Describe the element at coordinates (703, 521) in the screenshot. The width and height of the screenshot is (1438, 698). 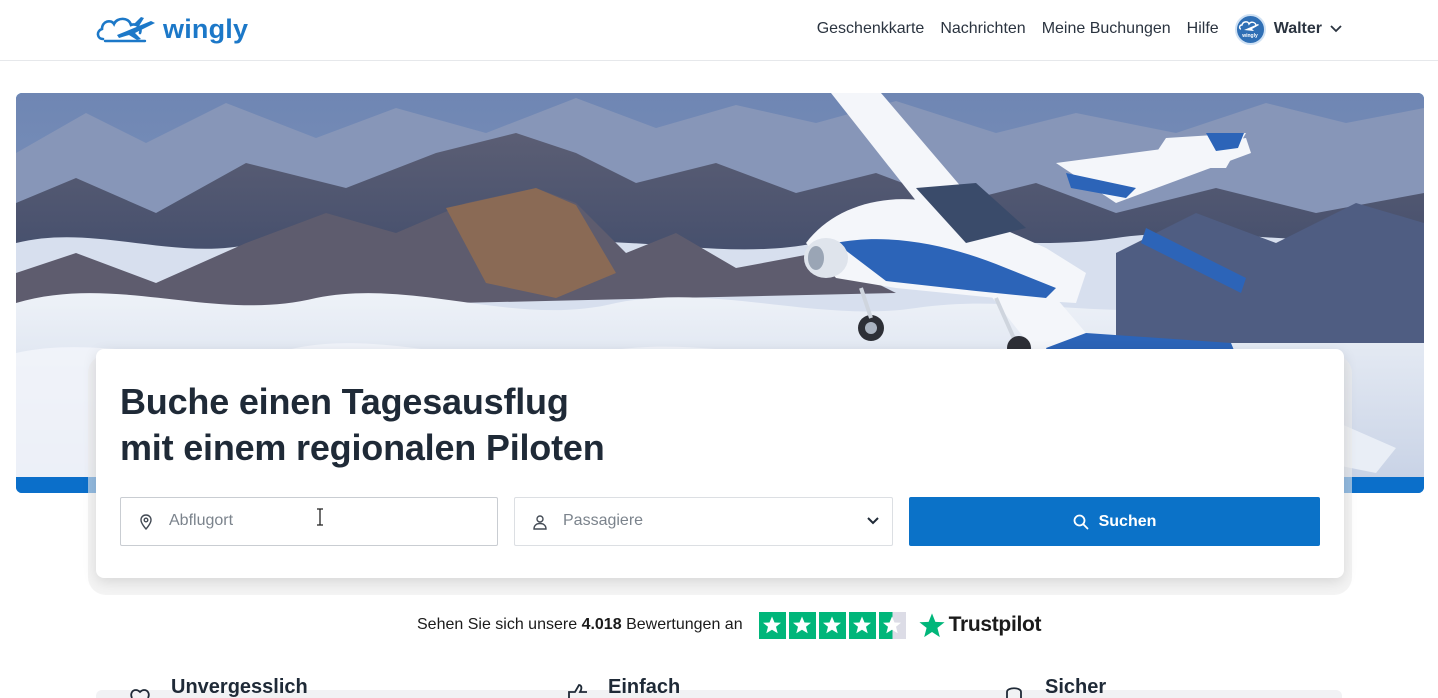
I see `passengers-select: Passagiere` at that location.